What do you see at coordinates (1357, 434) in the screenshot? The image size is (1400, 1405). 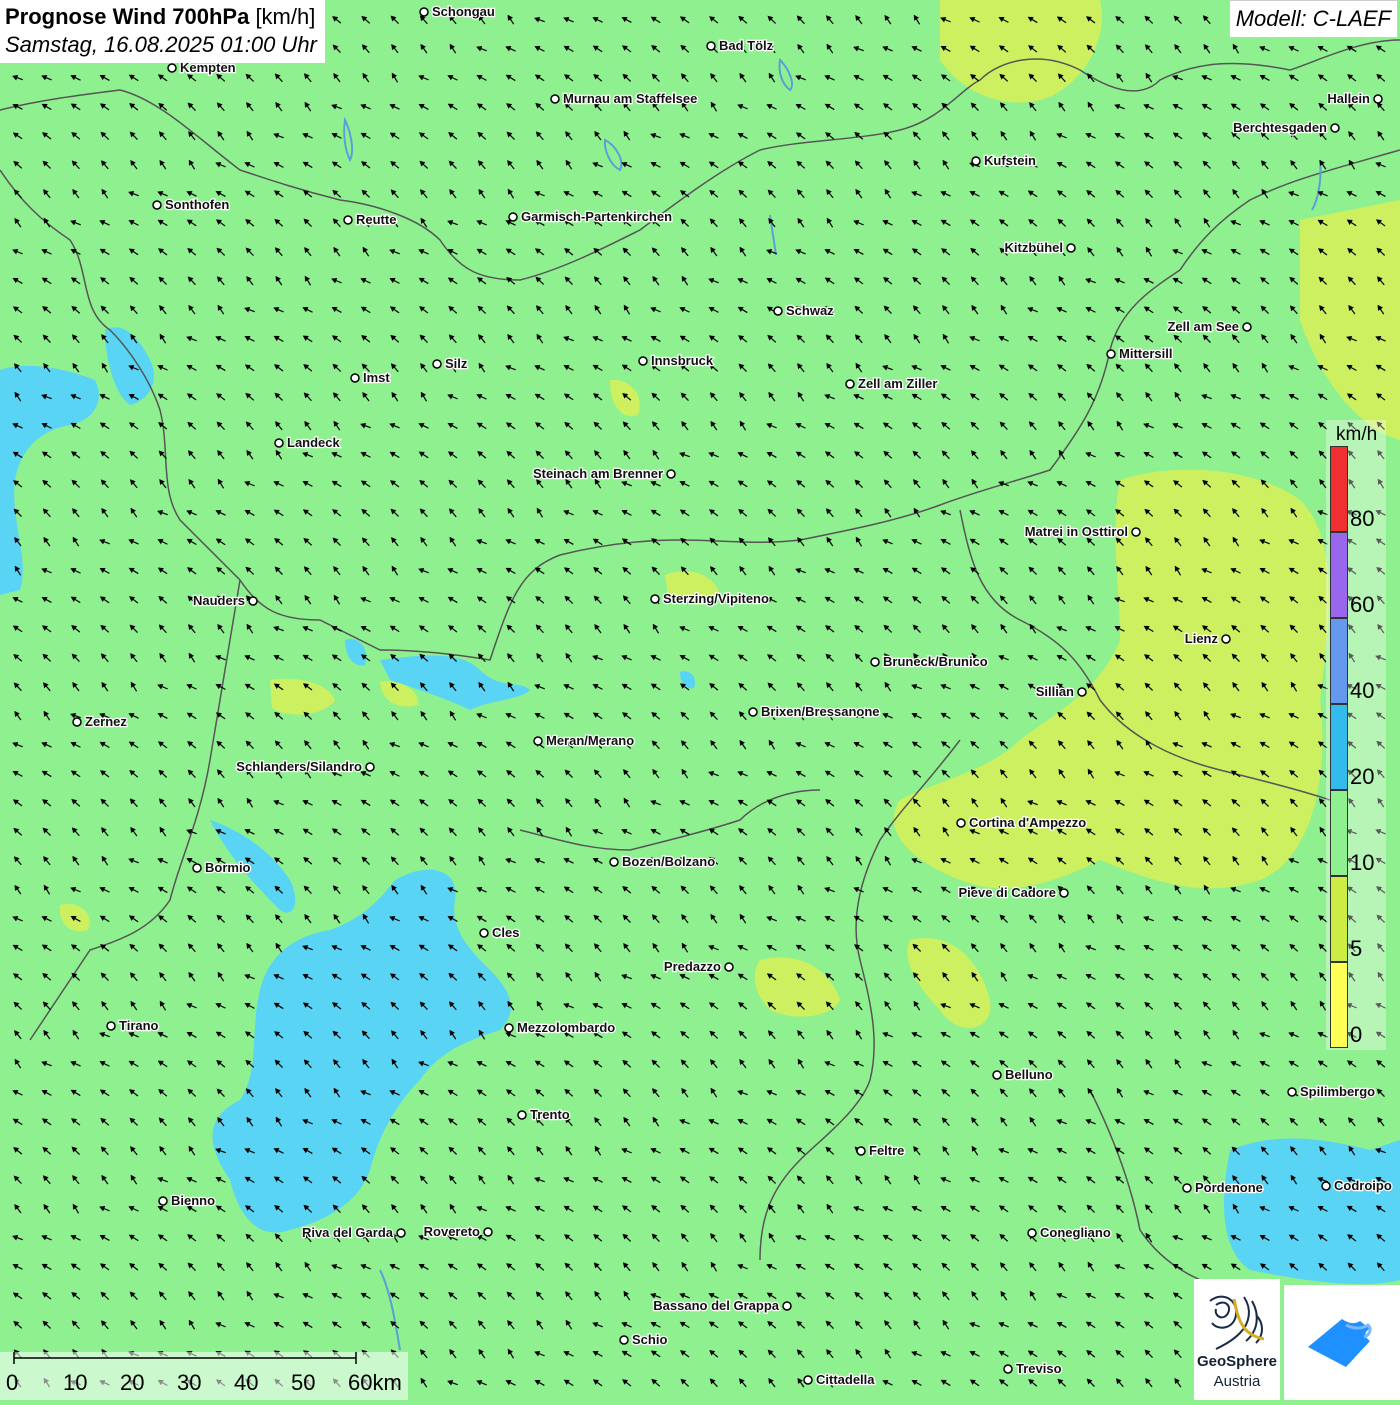 I see `legend-unit: km/h` at bounding box center [1357, 434].